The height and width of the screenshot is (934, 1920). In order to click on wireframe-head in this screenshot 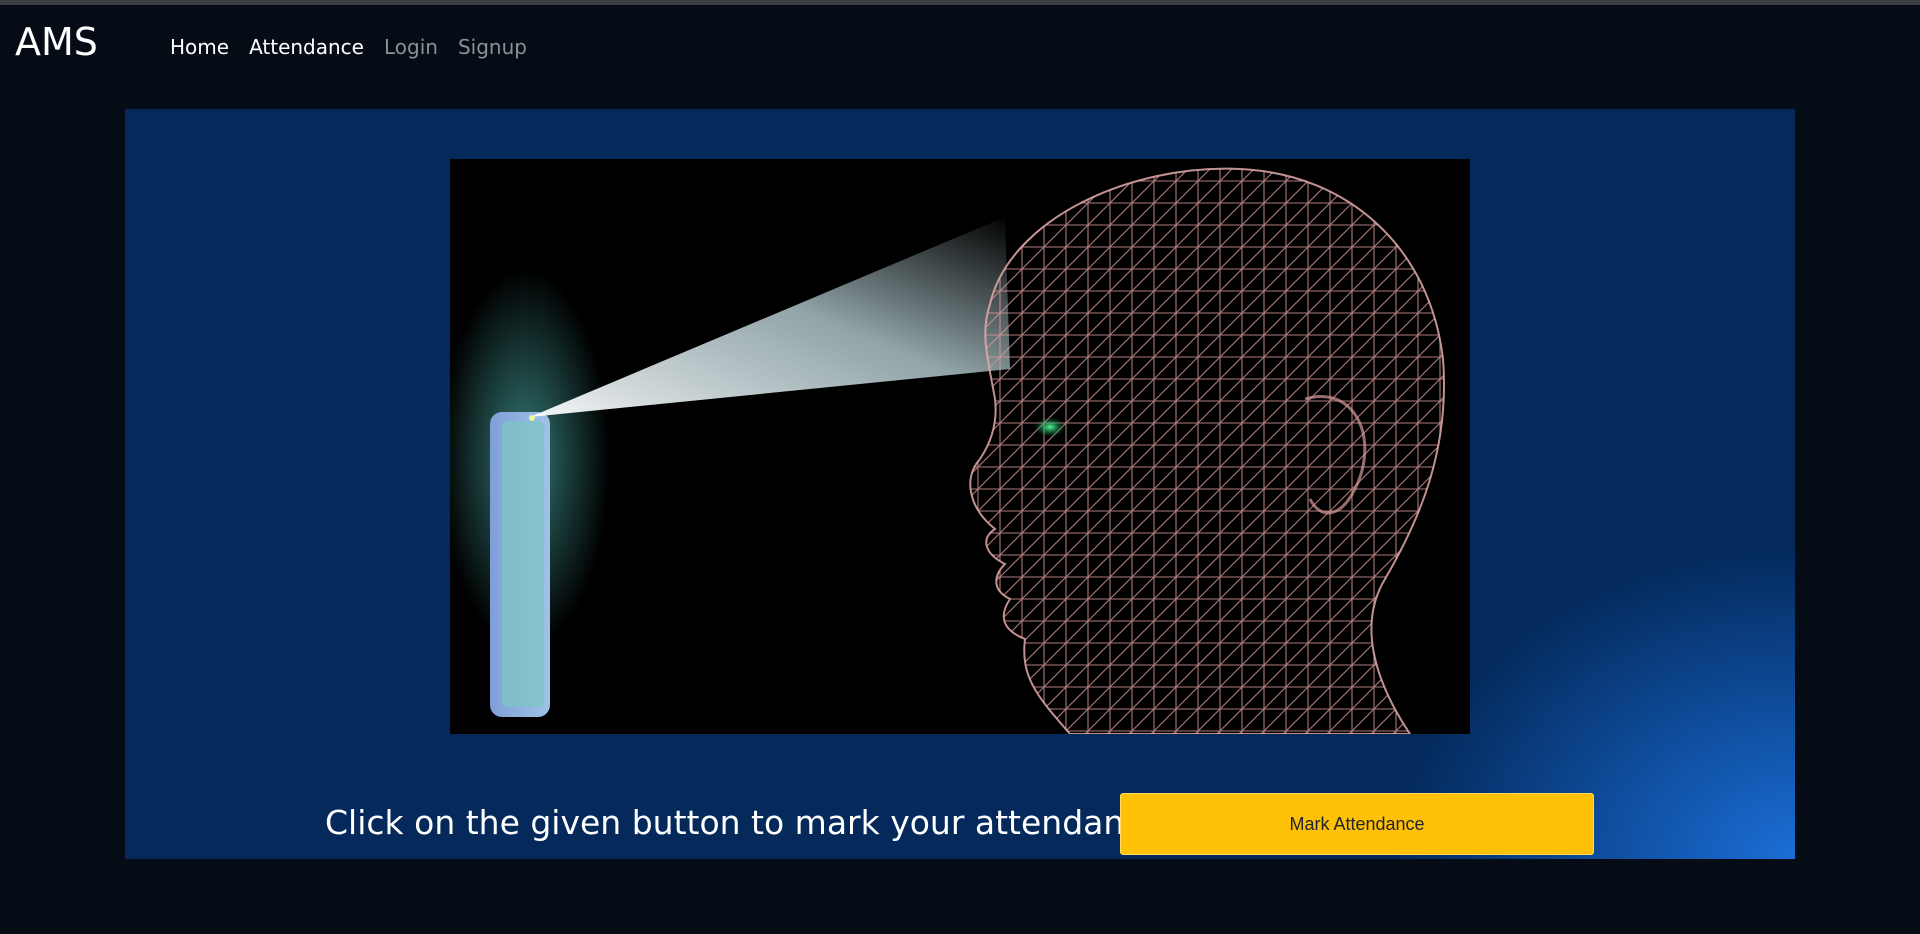, I will do `click(1207, 451)`.